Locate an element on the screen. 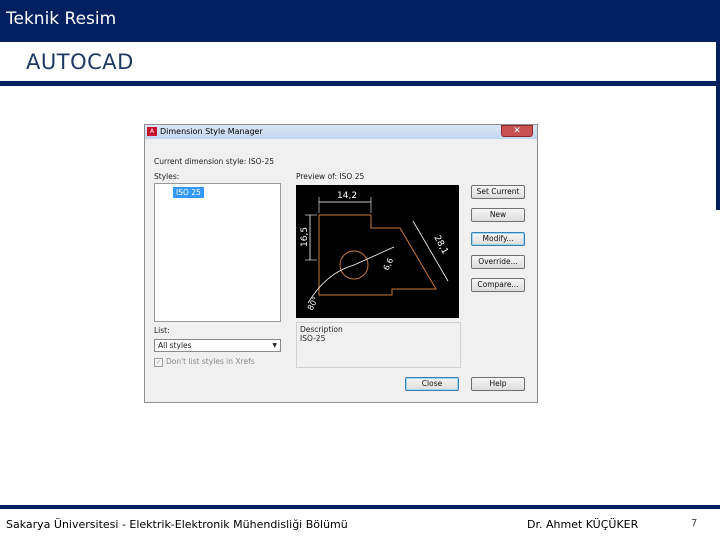 The width and height of the screenshot is (720, 540). new-button: New is located at coordinates (498, 215).